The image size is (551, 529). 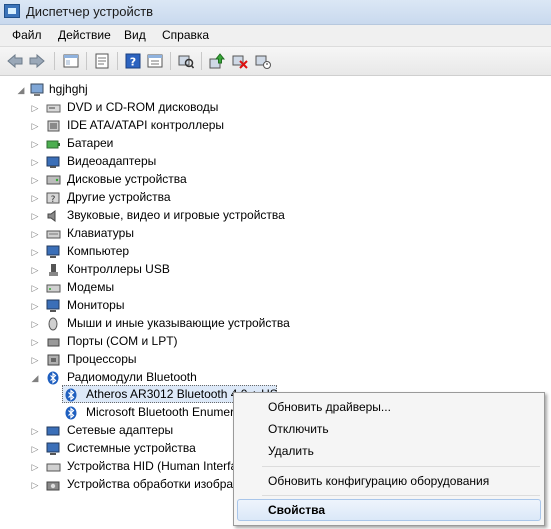 I want to click on category-label: Мыши и иные указывающие устройства, so click(x=178, y=323).